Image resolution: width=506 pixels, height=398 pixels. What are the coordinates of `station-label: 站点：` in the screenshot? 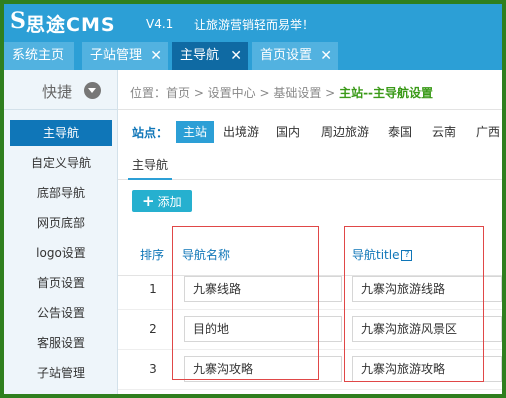 It's located at (150, 133).